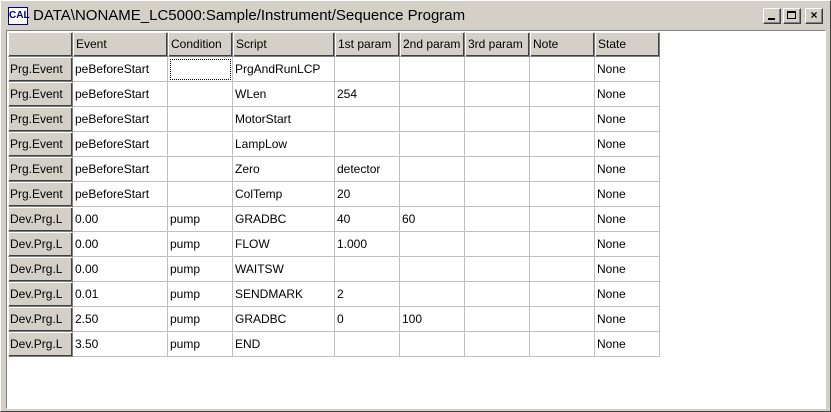  I want to click on column-header-param1: 1st param, so click(367, 44).